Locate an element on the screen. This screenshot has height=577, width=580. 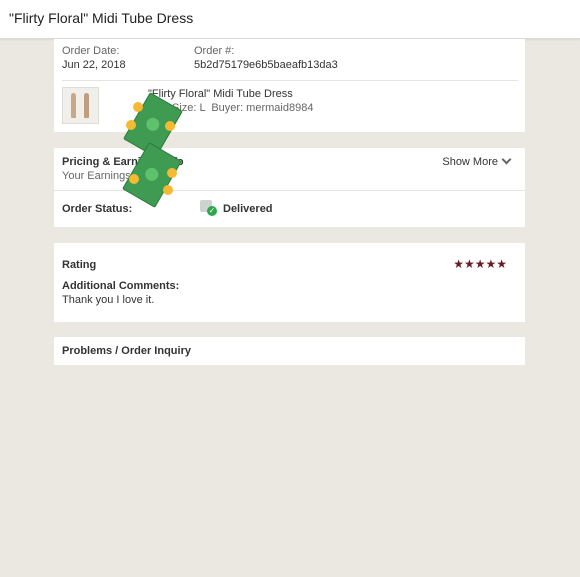
order-date-label: Order Date: is located at coordinates (91, 51).